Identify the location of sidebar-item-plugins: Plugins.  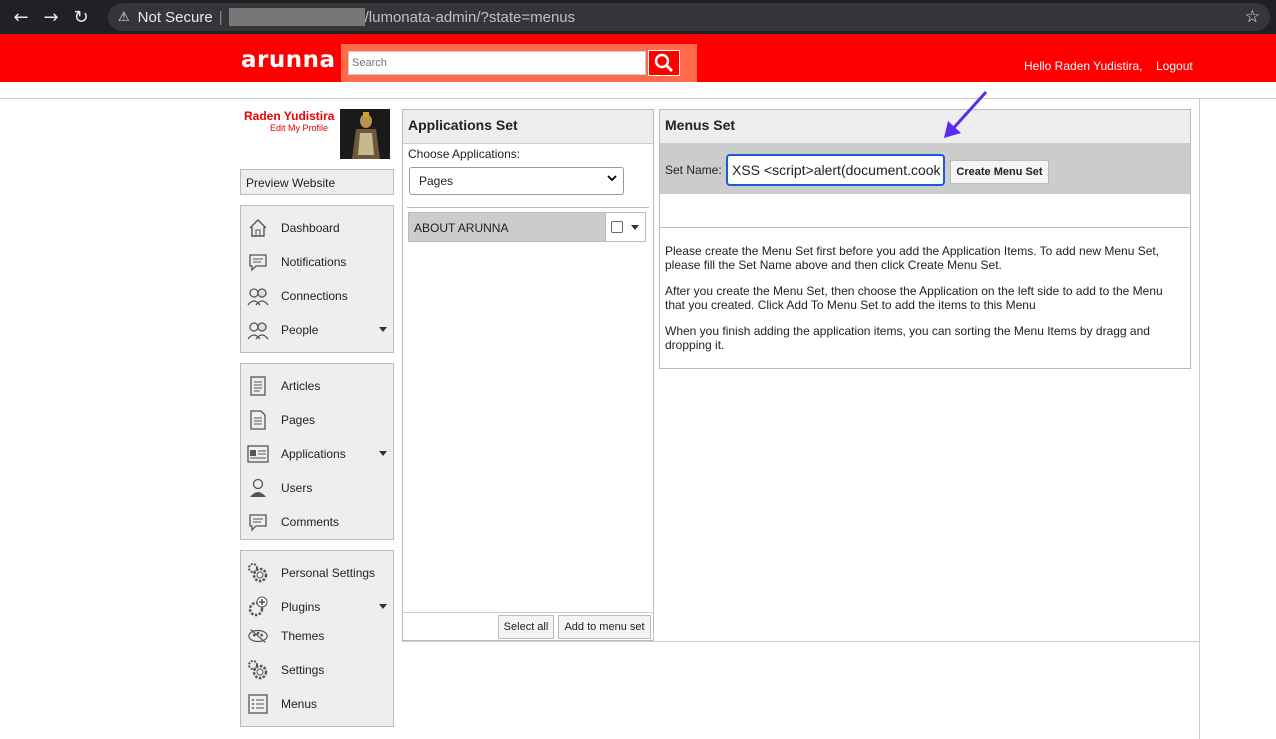
(317, 607).